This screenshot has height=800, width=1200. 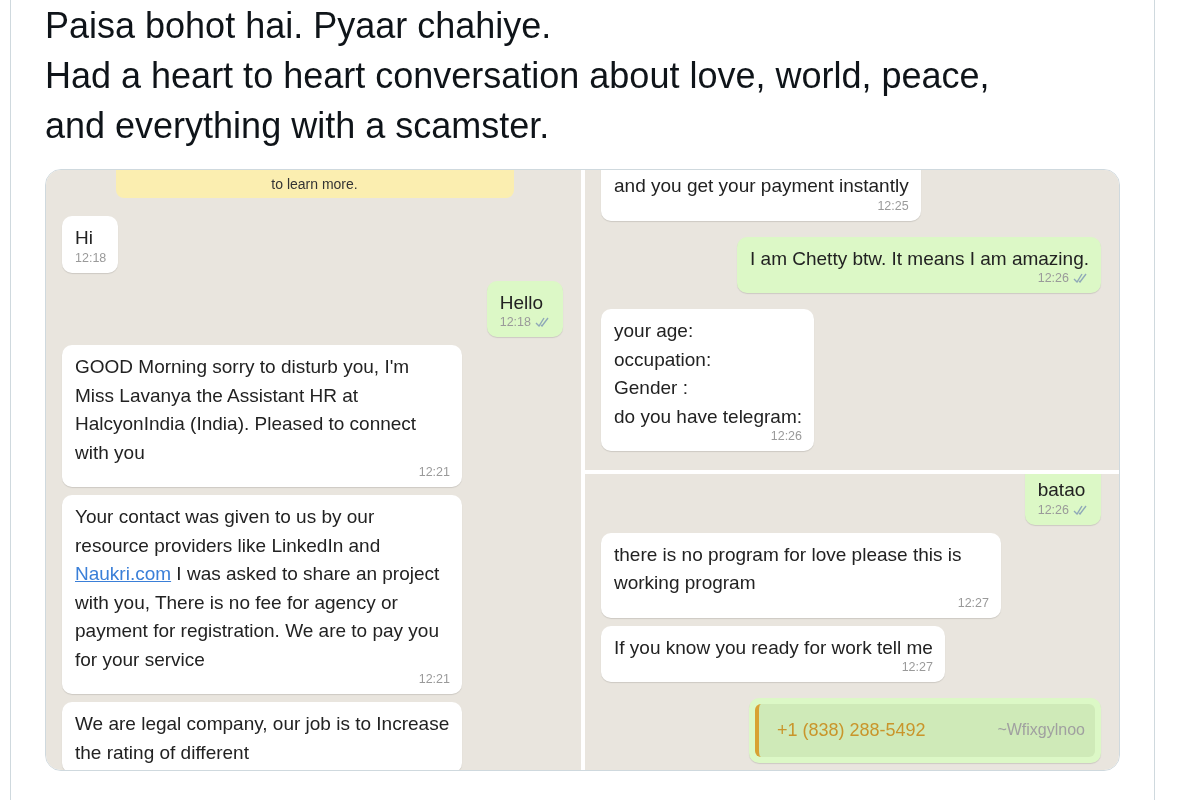 What do you see at coordinates (262, 738) in the screenshot?
I see `message-text: We are legal company, our job is to Increase the rating of different` at bounding box center [262, 738].